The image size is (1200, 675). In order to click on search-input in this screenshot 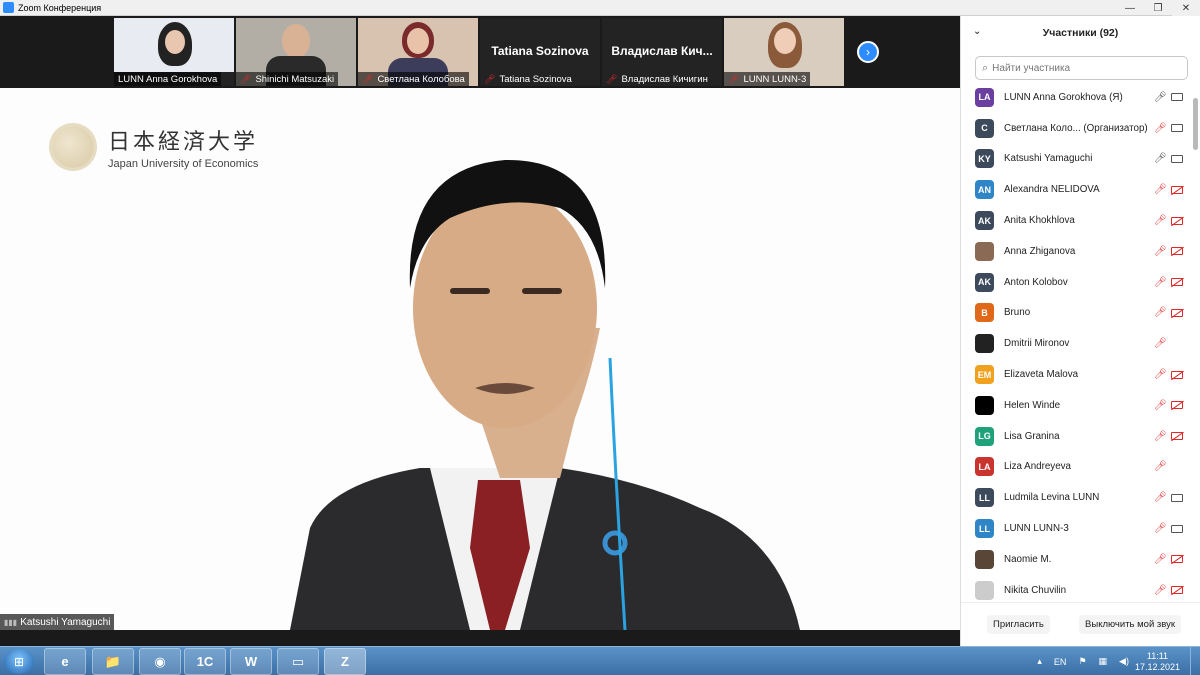, I will do `click(1082, 68)`.